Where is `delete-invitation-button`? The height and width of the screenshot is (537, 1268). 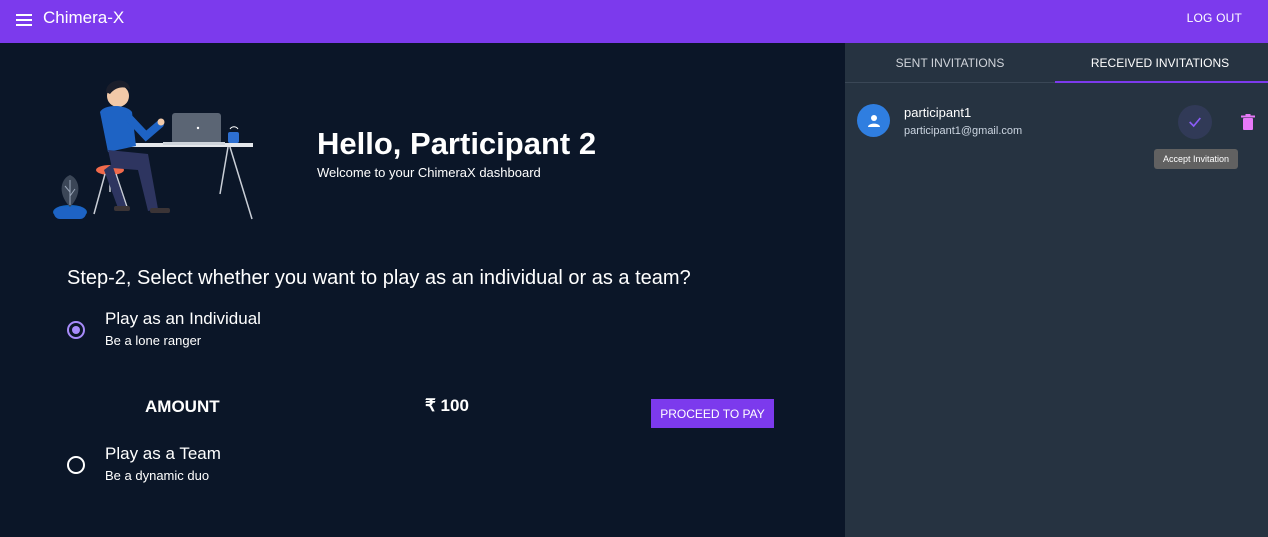 delete-invitation-button is located at coordinates (1248, 122).